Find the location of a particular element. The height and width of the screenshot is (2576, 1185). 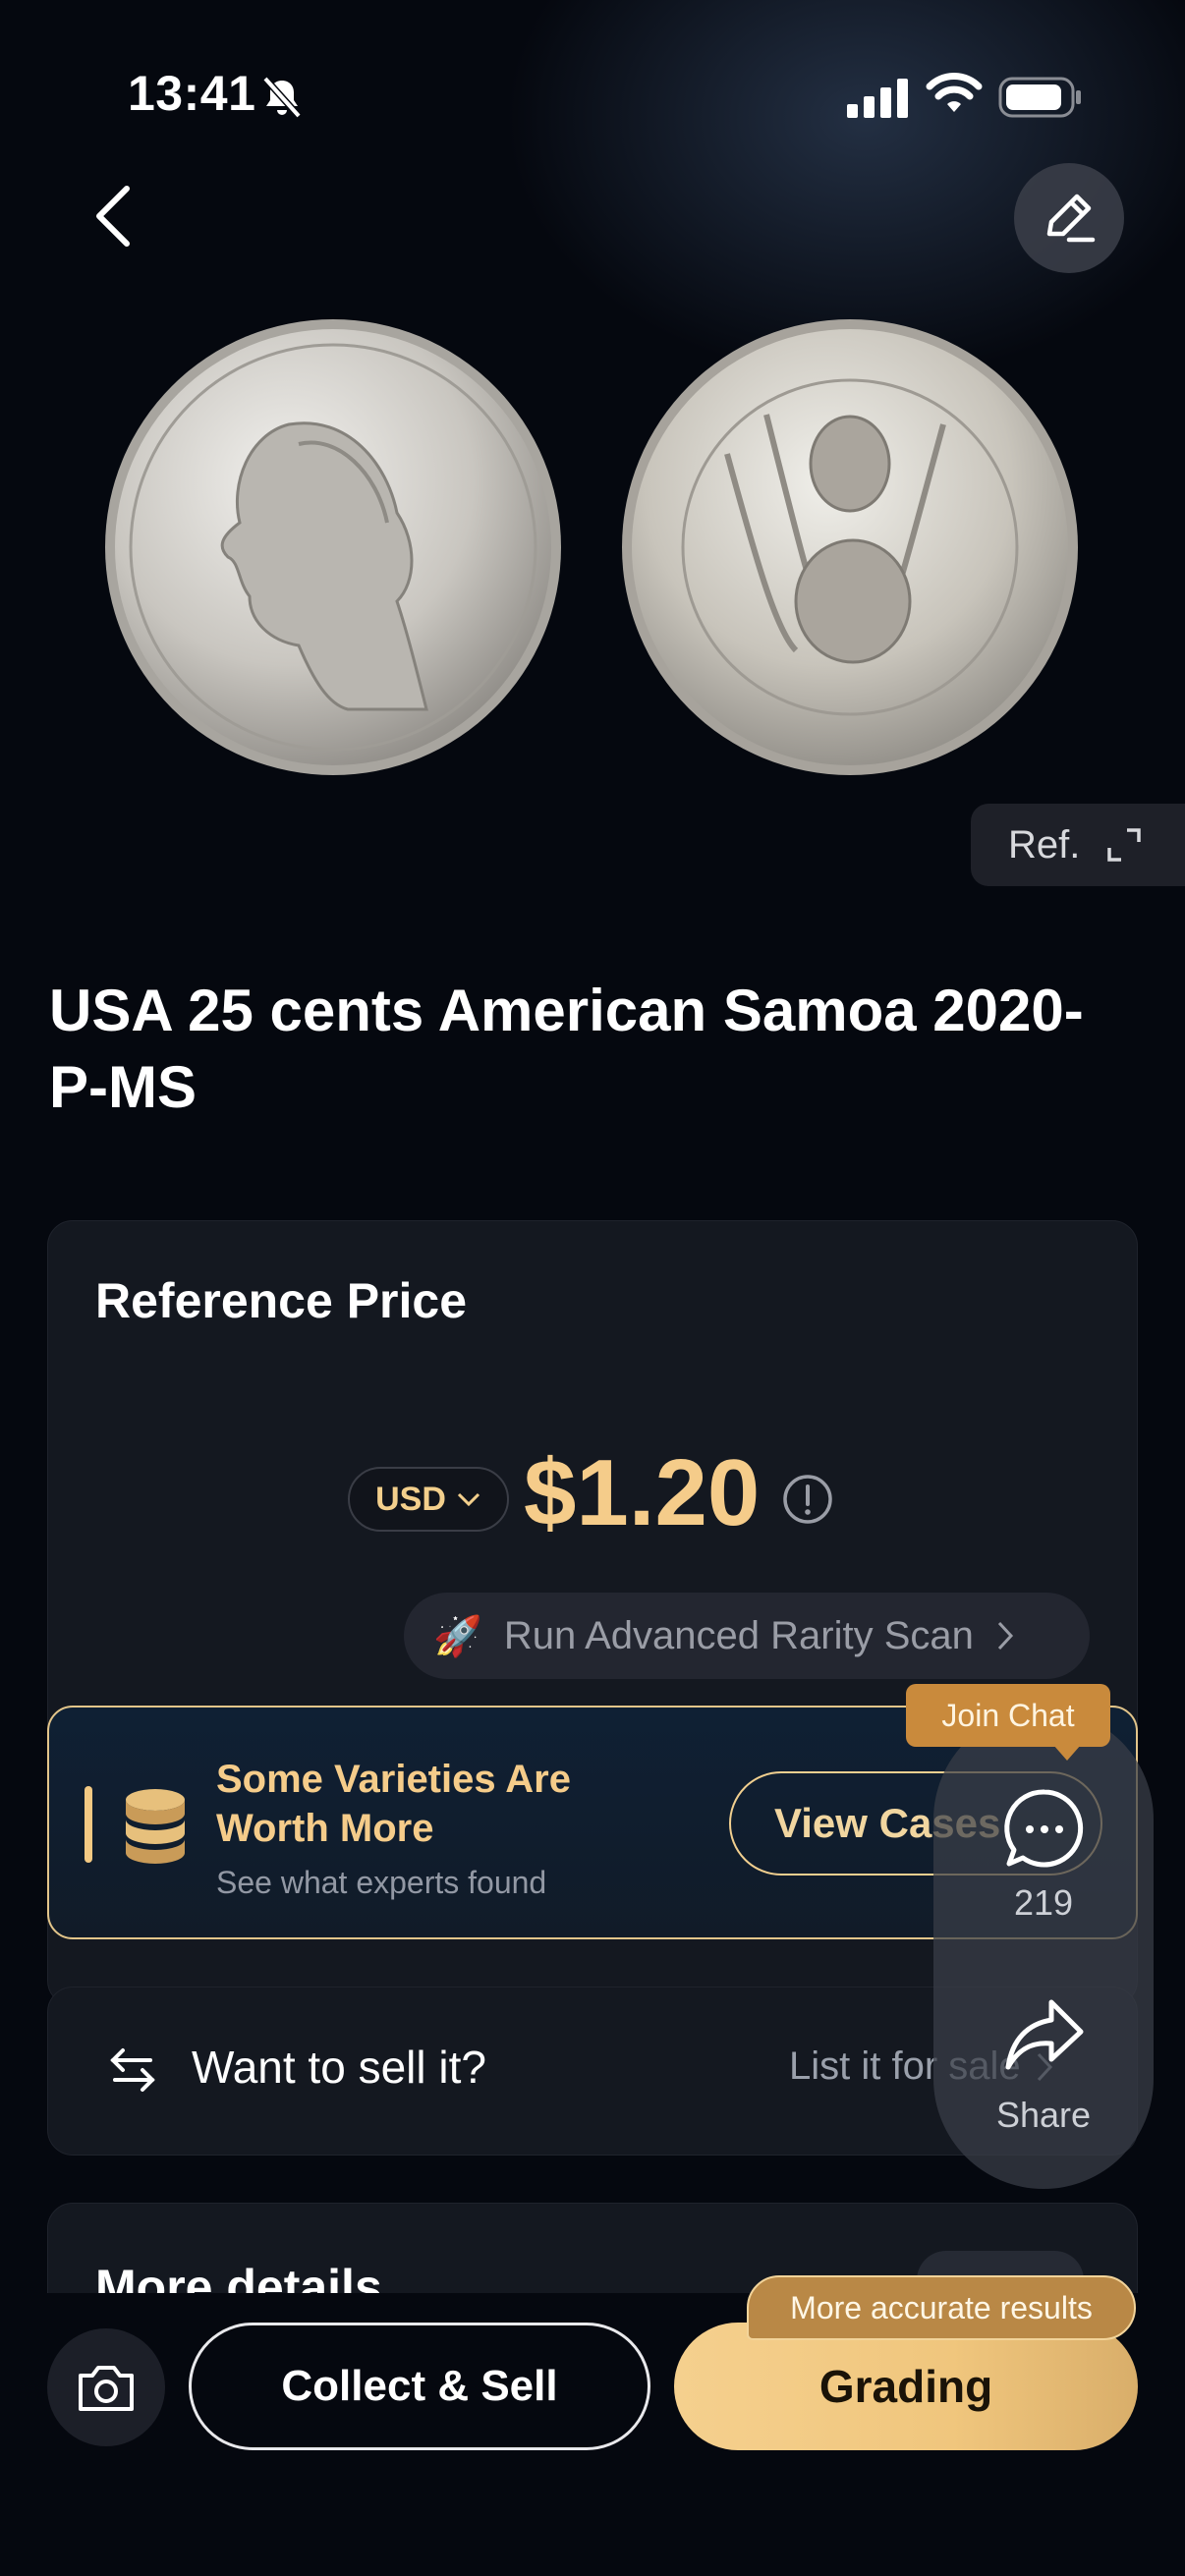

swap-icon is located at coordinates (133, 2070).